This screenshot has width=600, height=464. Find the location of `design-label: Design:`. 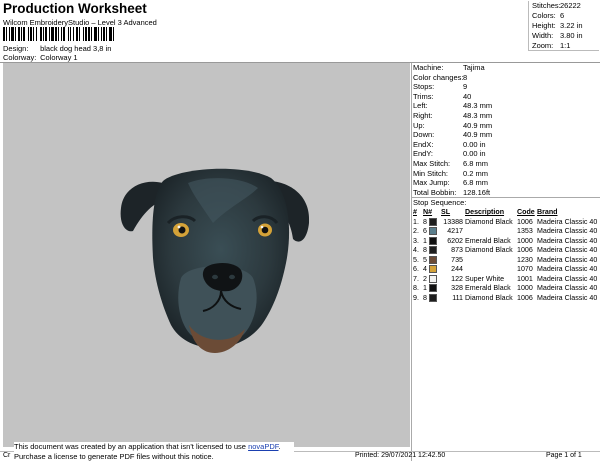

design-label: Design: is located at coordinates (16, 48).